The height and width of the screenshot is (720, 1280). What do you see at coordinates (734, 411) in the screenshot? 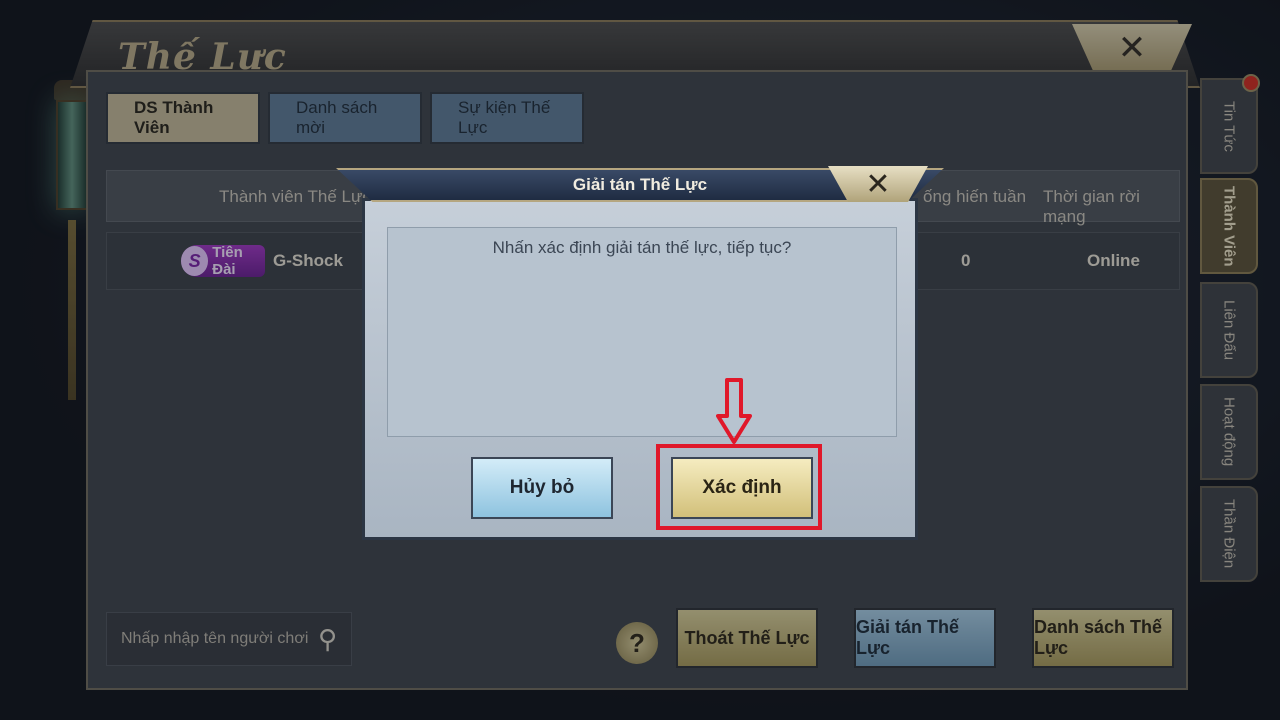
I see `down-arrow-icon` at bounding box center [734, 411].